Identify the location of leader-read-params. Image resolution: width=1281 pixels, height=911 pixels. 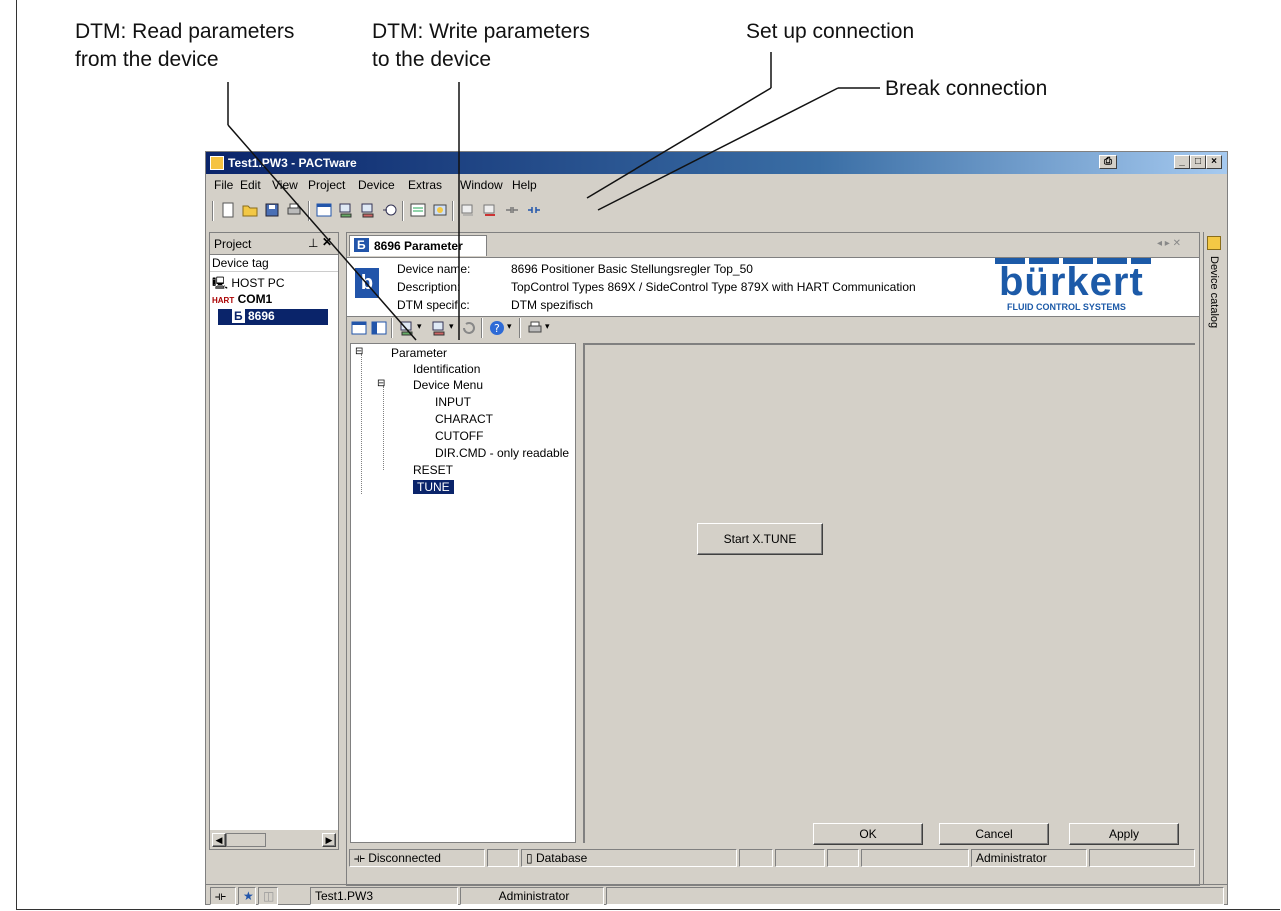
(322, 232).